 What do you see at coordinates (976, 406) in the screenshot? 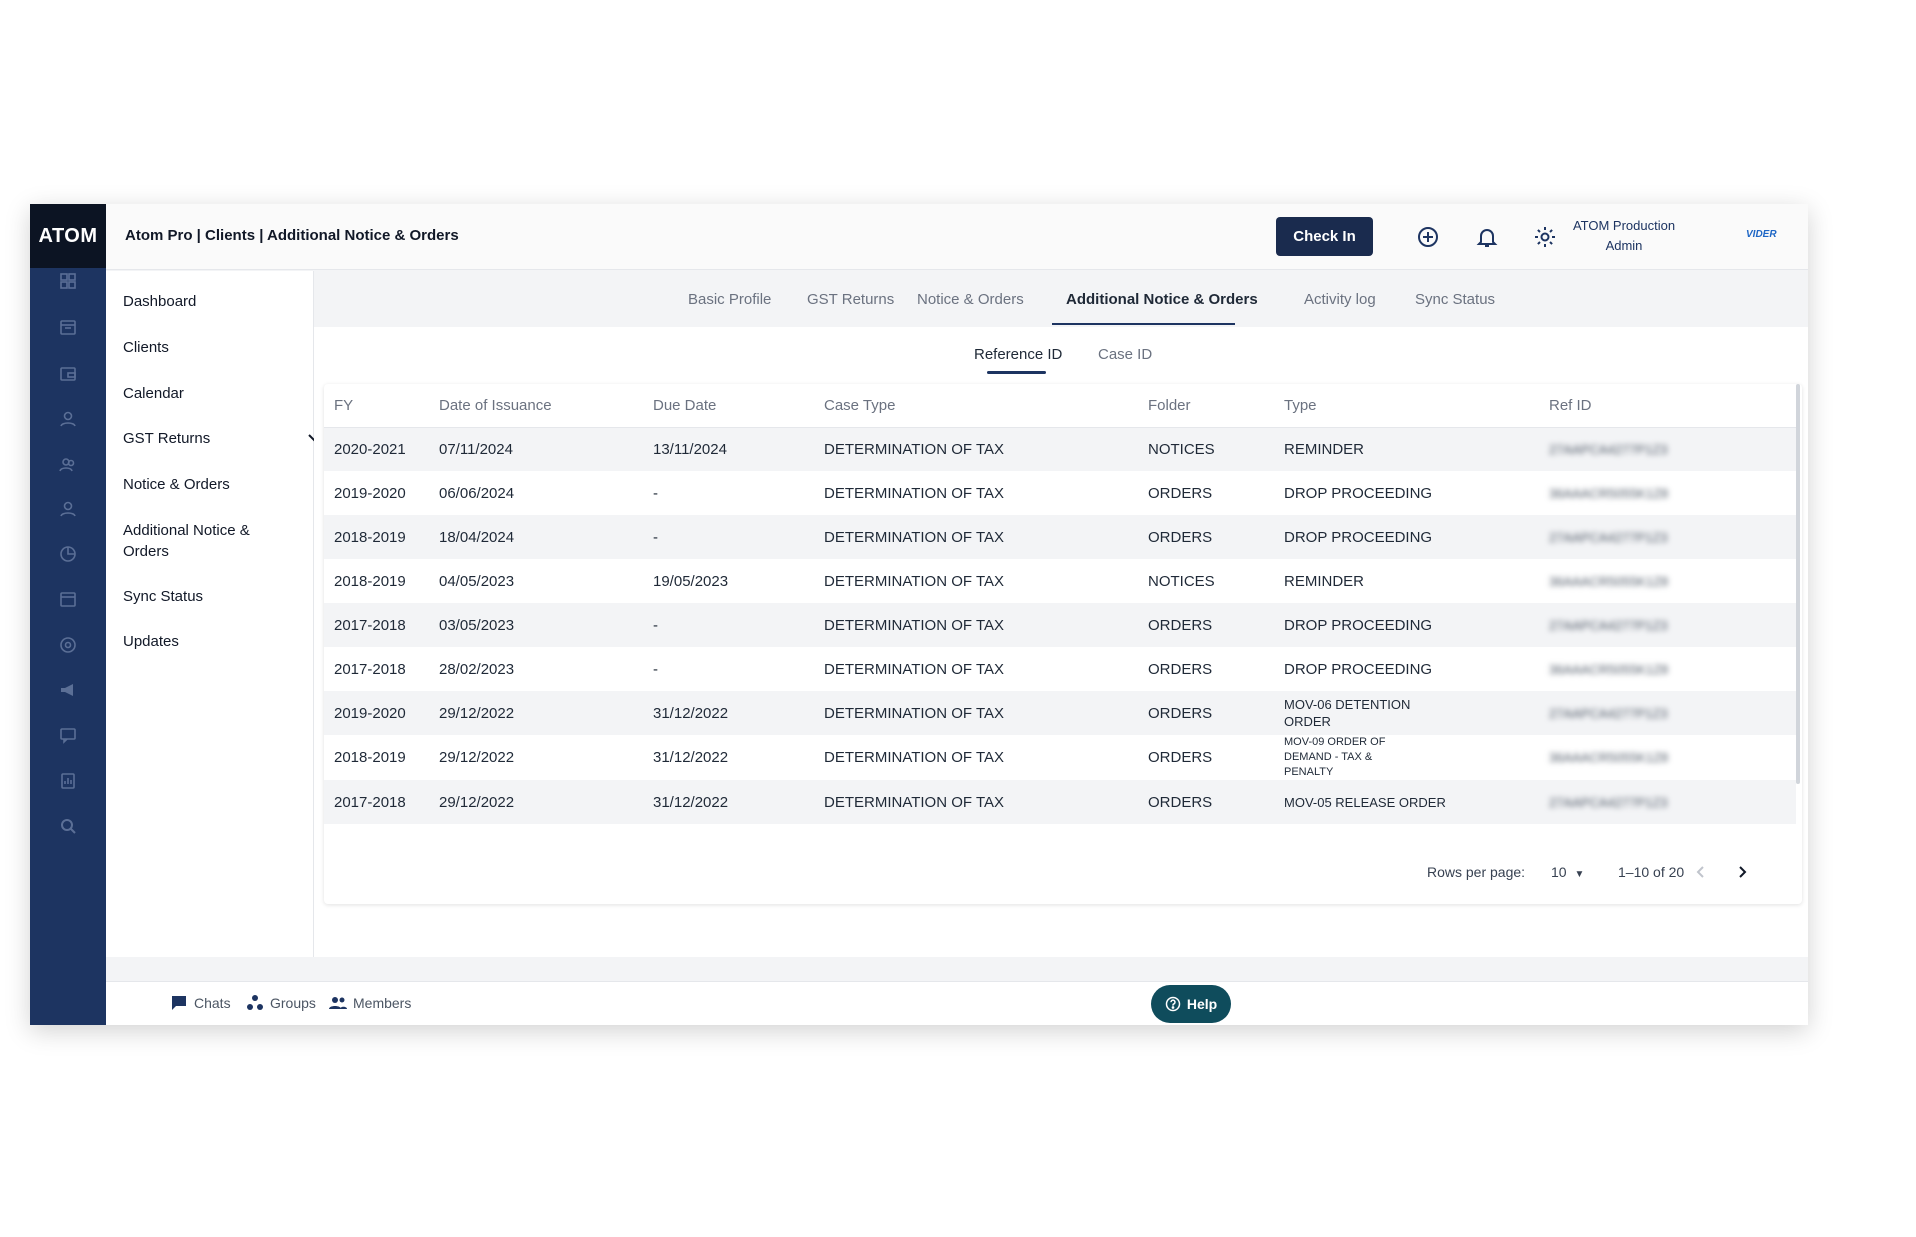
I see `column-header: Case Type` at bounding box center [976, 406].